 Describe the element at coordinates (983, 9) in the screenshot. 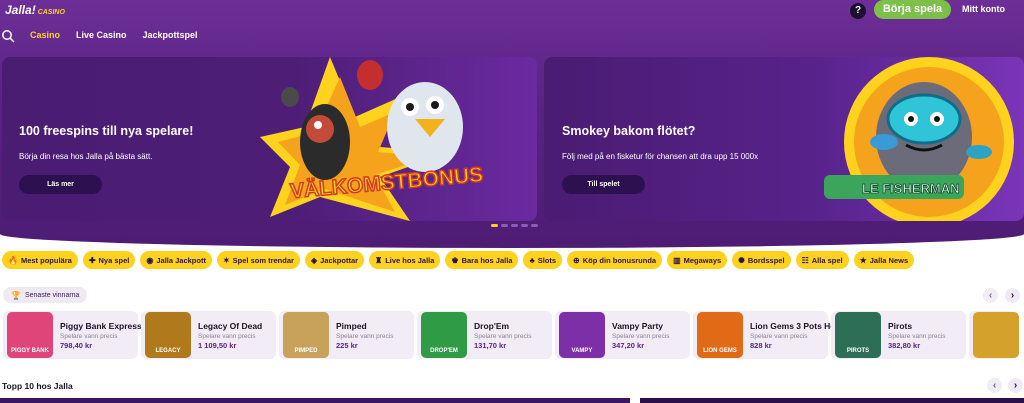

I see `account-link: Mitt konto` at that location.